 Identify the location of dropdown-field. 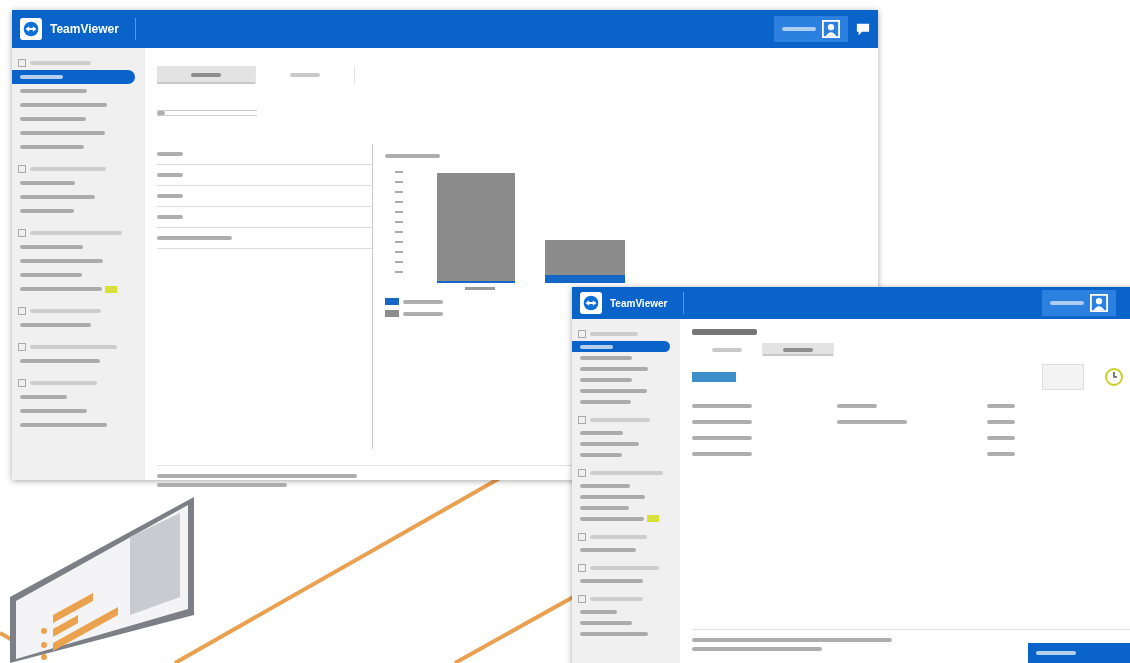
(207, 113).